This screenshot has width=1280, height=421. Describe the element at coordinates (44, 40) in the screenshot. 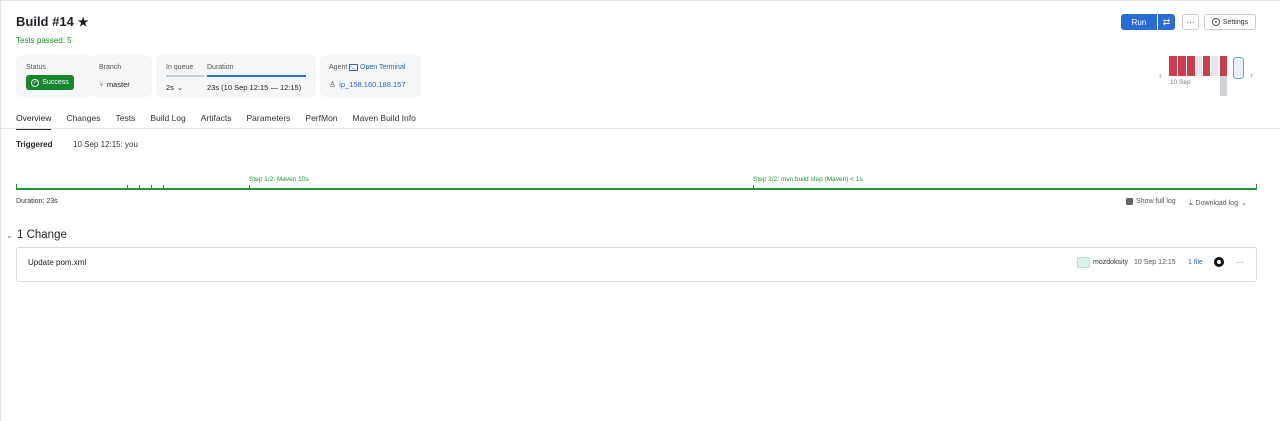

I see `tests-passed-link: Tests passed: 5` at that location.